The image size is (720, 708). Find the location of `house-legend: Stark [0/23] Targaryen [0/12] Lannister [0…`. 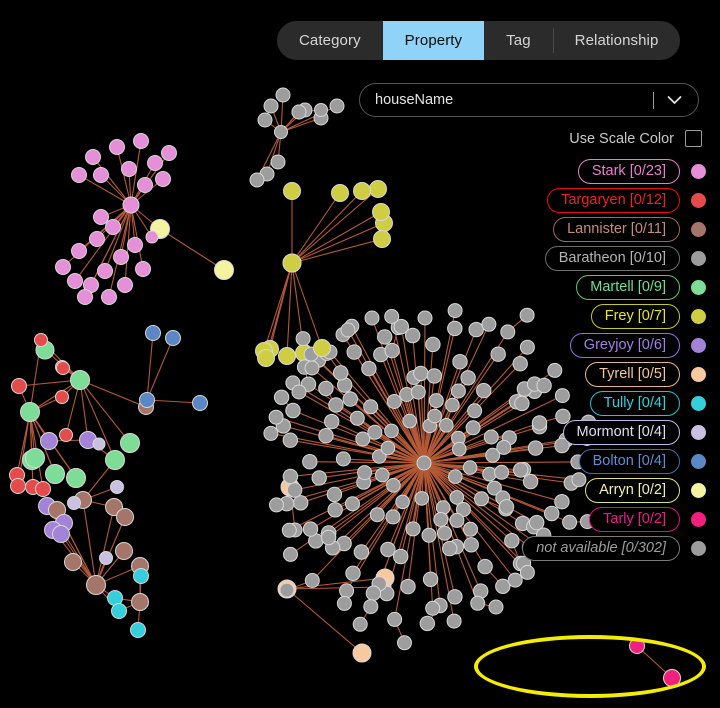

house-legend: Stark [0/23] Targaryen [0/12] Lannister [0… is located at coordinates (616, 360).